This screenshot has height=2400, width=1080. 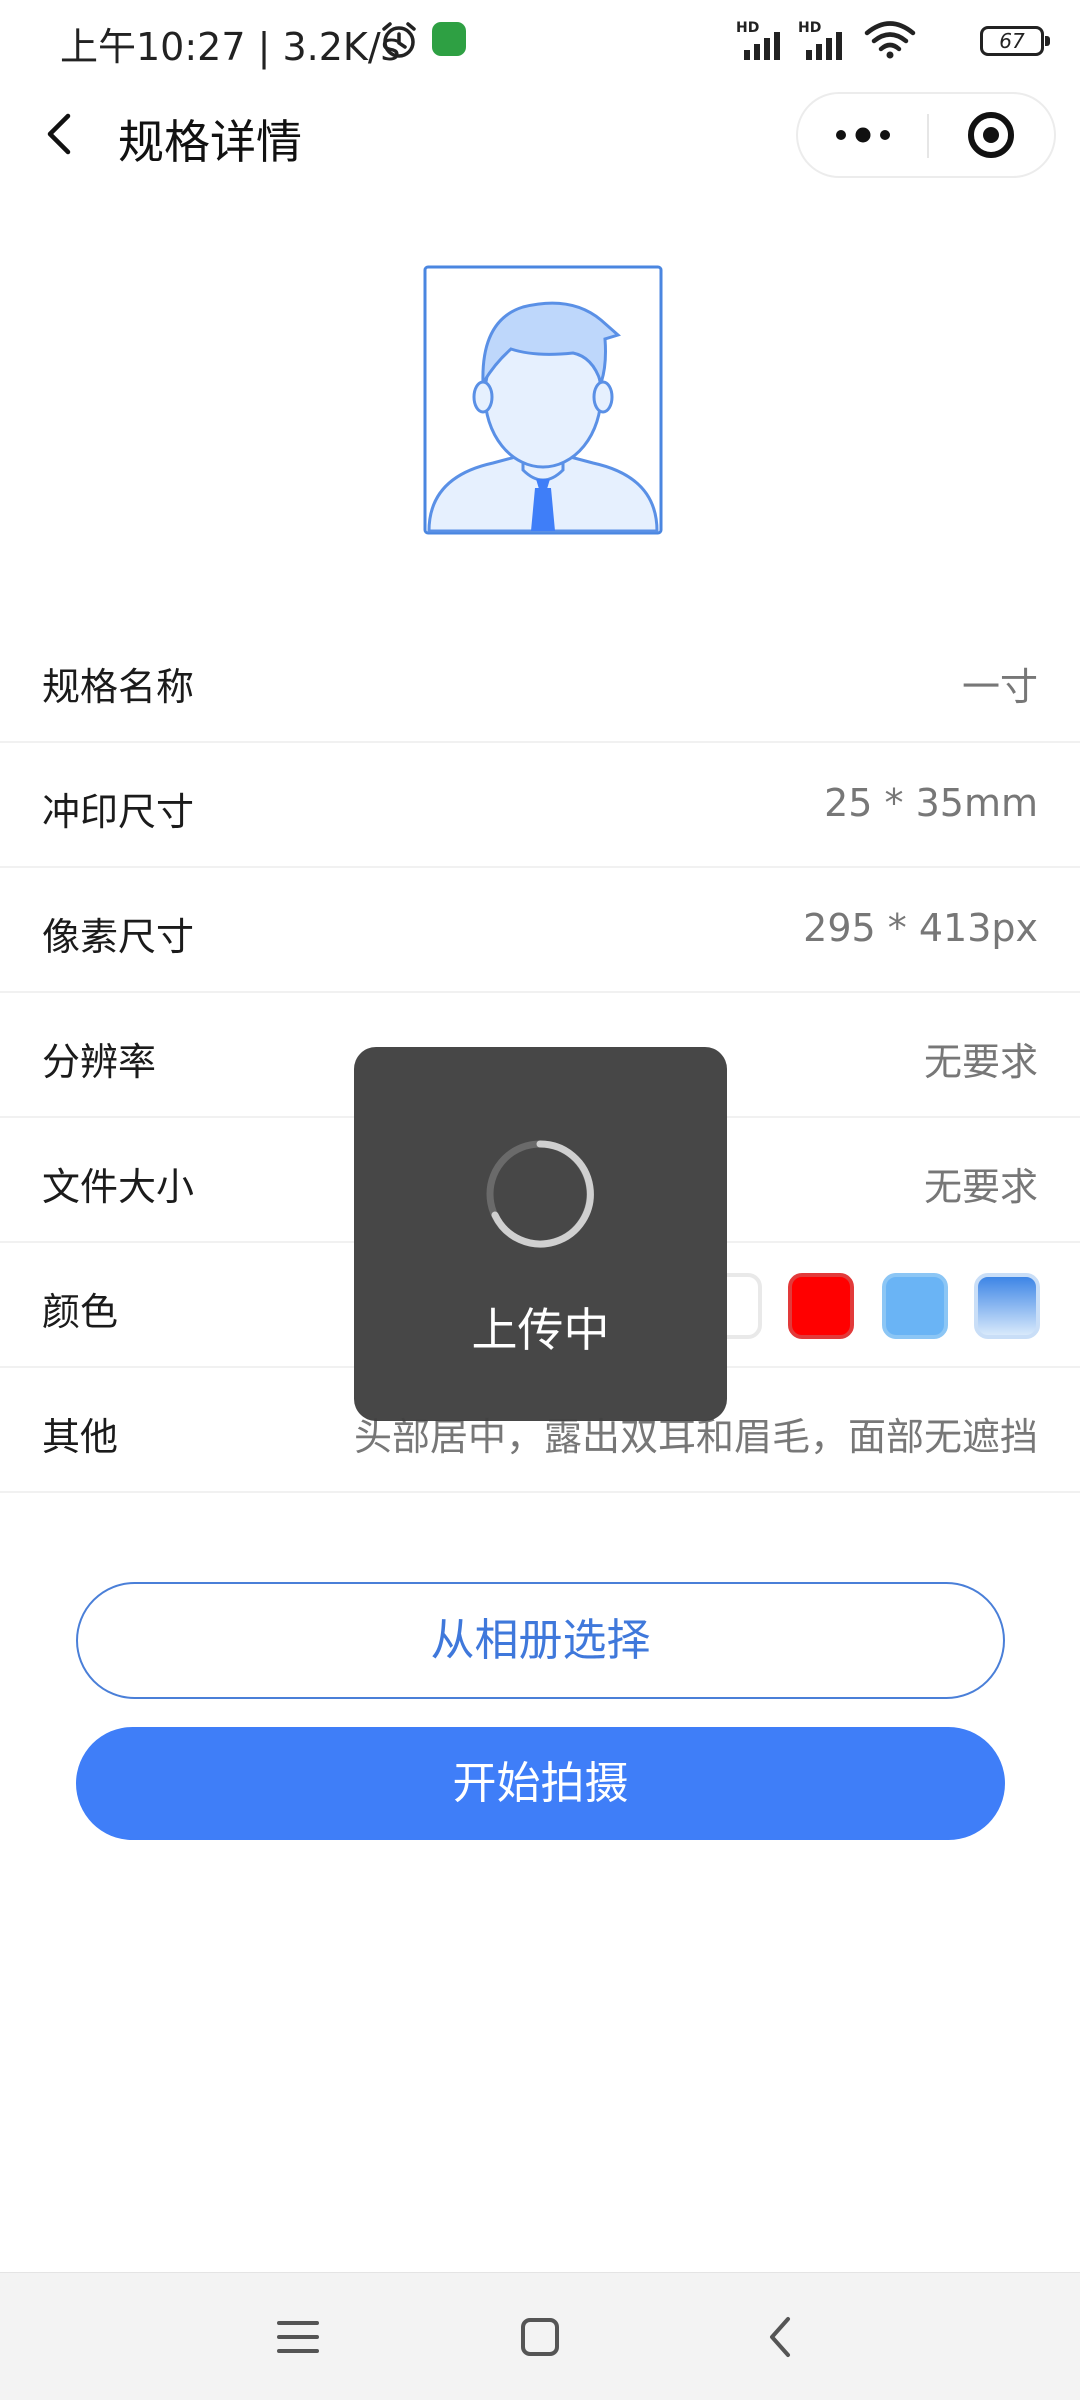 What do you see at coordinates (543, 400) in the screenshot?
I see `id-photo-sample-image` at bounding box center [543, 400].